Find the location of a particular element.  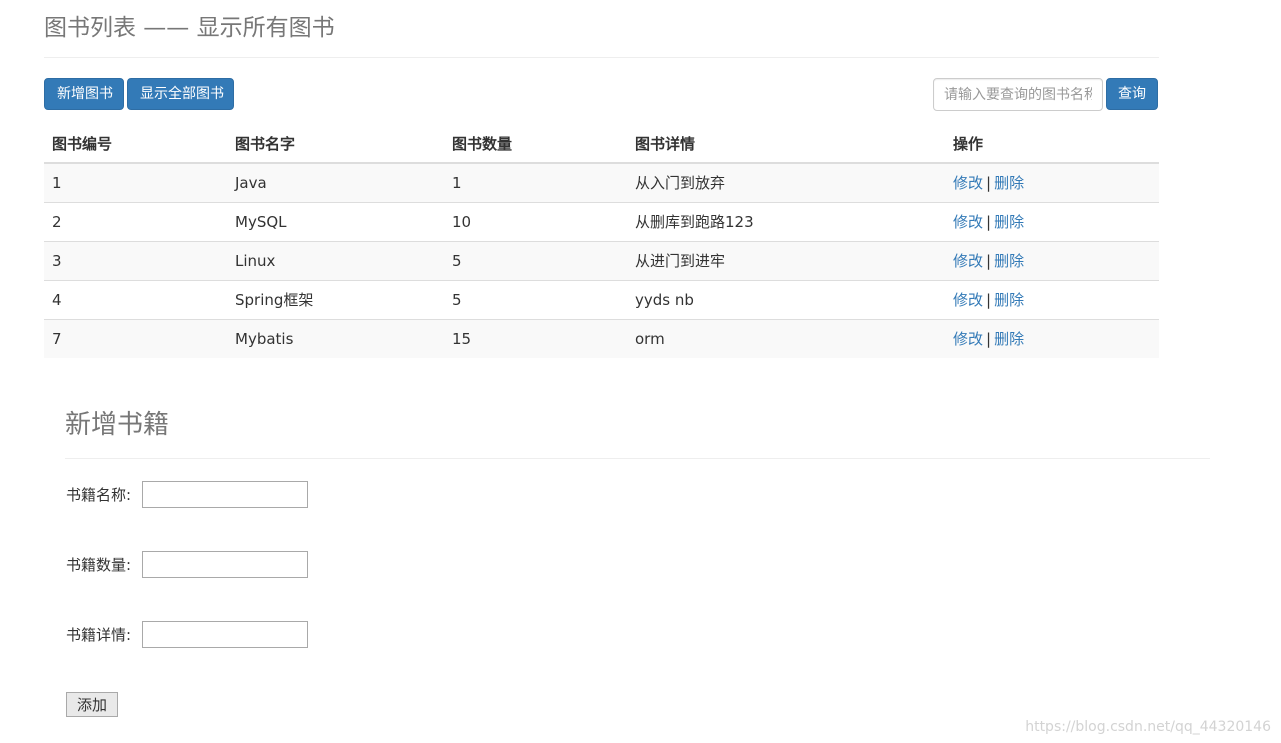

book-count-label: 书籍数量: is located at coordinates (99, 565).